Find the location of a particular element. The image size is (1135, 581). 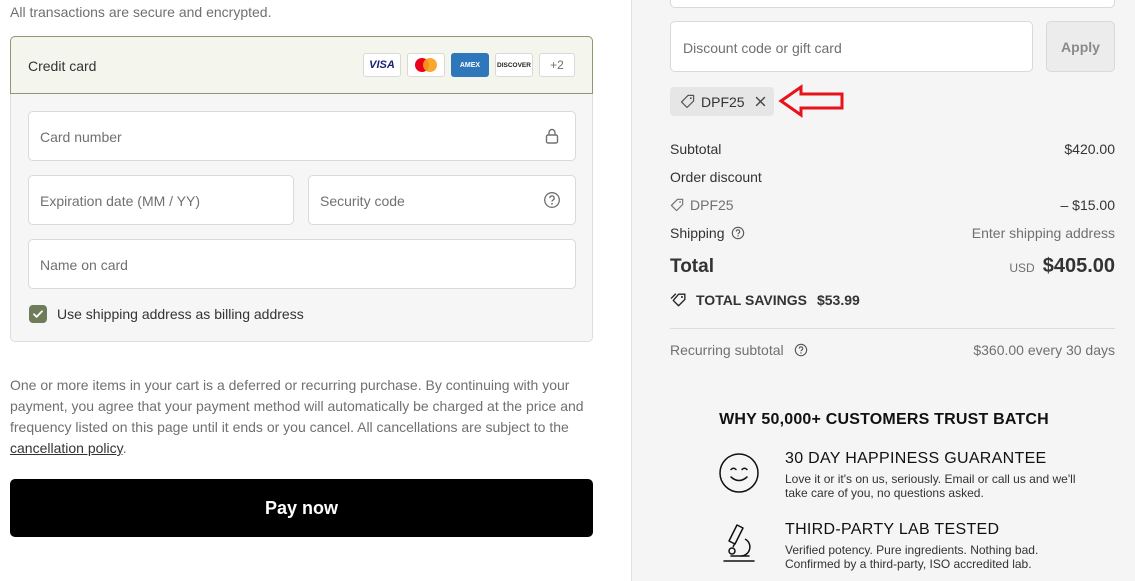

credit-card-label: Credit card is located at coordinates (62, 66).